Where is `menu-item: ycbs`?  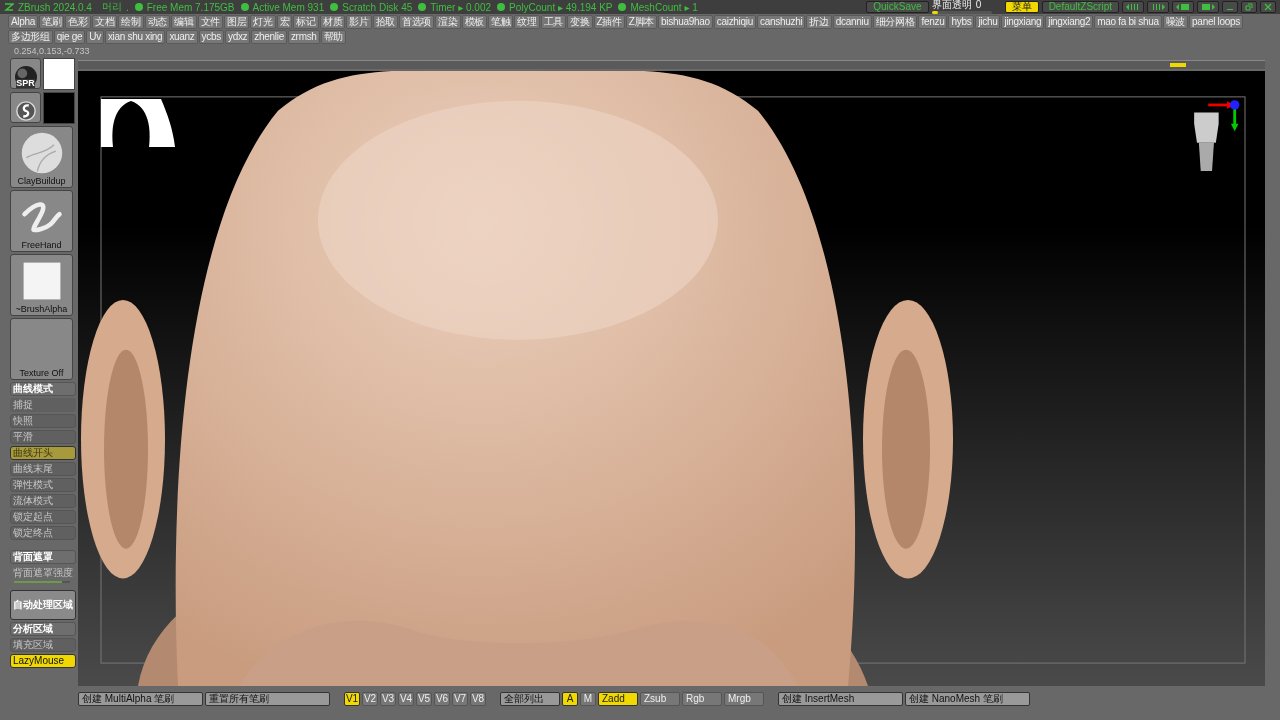
menu-item: ycbs is located at coordinates (211, 36).